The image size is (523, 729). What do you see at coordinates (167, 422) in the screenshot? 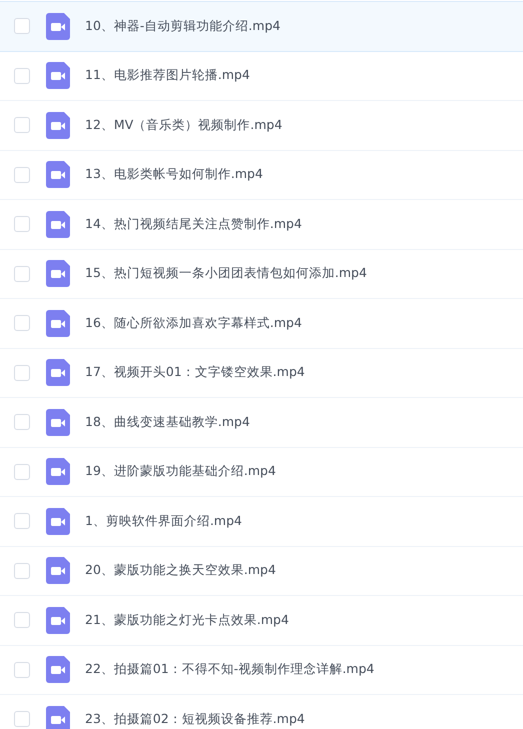
I see `file-name: 18、曲线变速基础教学.mp4` at bounding box center [167, 422].